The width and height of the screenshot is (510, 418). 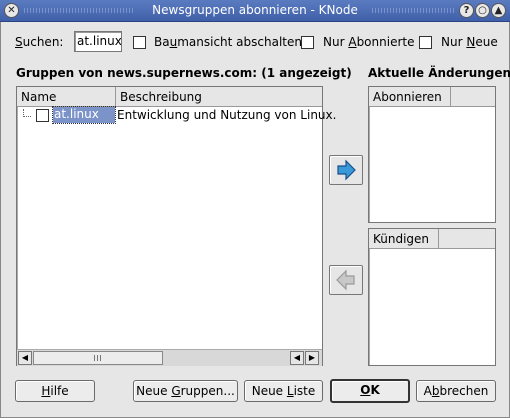 I want to click on arrow-right-icon, so click(x=346, y=170).